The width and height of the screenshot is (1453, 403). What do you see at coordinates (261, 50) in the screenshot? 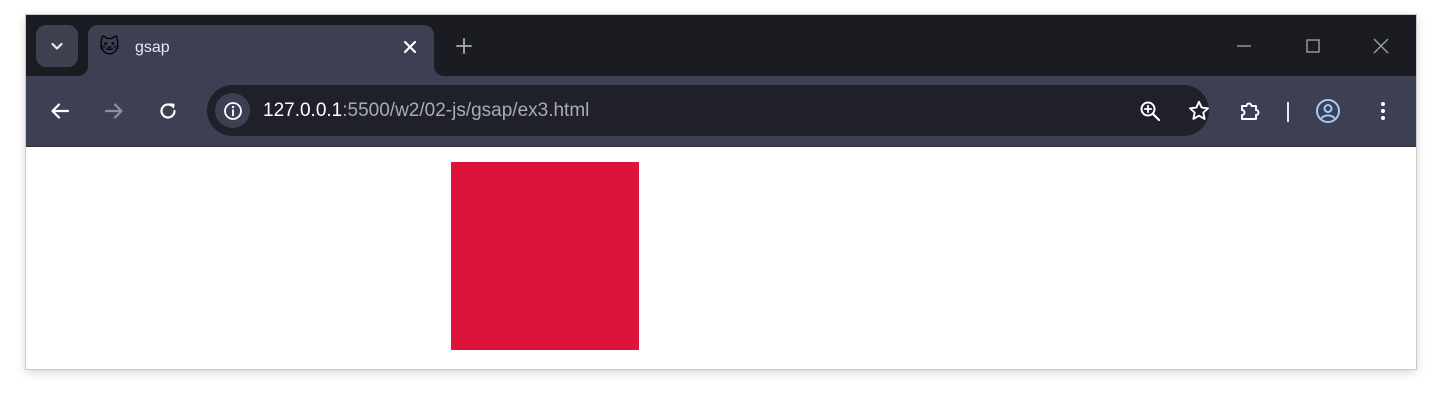
I see `tab-active: 🐱 gsap` at bounding box center [261, 50].